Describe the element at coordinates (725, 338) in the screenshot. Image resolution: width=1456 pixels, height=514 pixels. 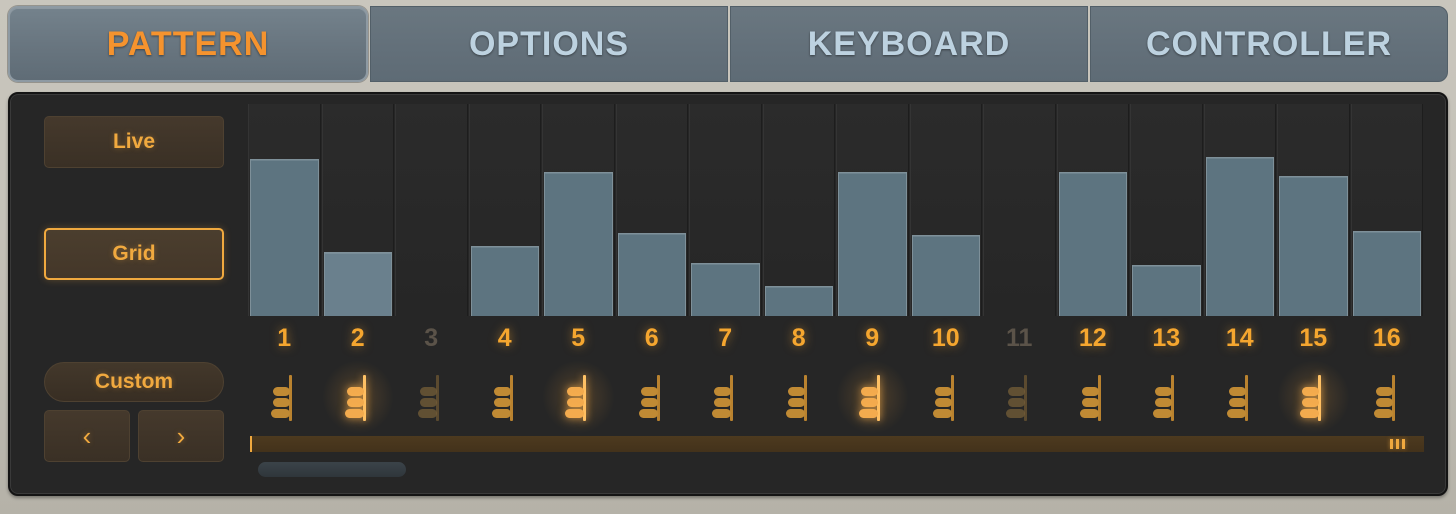
I see `step-number: 7` at that location.